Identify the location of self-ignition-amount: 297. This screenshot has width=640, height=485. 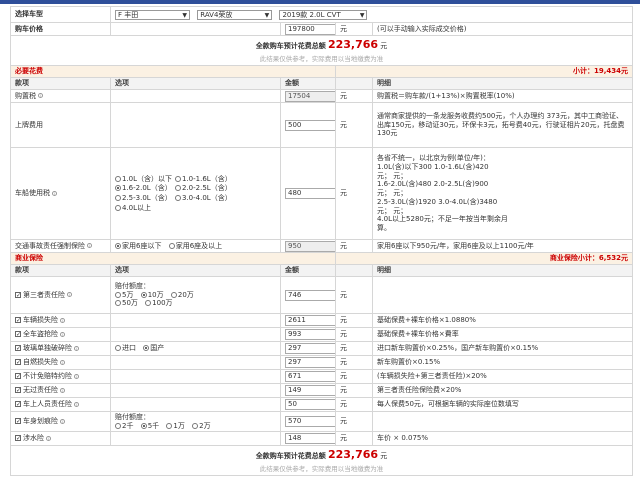
(310, 362).